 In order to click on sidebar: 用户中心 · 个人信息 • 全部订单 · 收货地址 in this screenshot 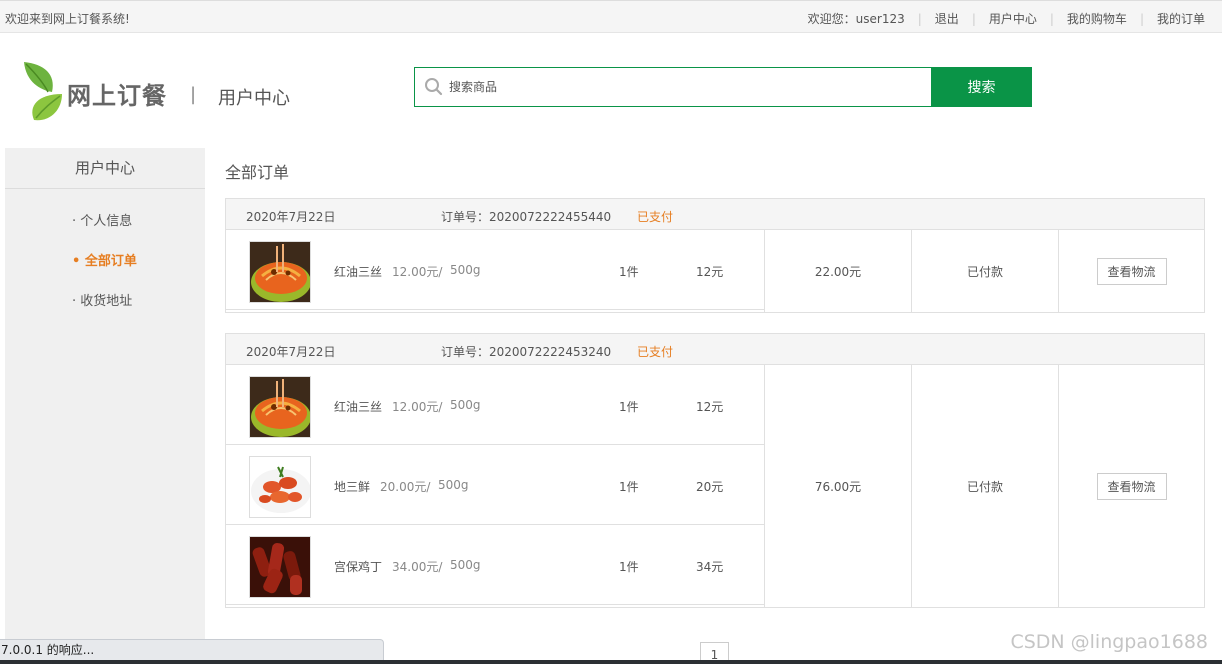, I will do `click(105, 406)`.